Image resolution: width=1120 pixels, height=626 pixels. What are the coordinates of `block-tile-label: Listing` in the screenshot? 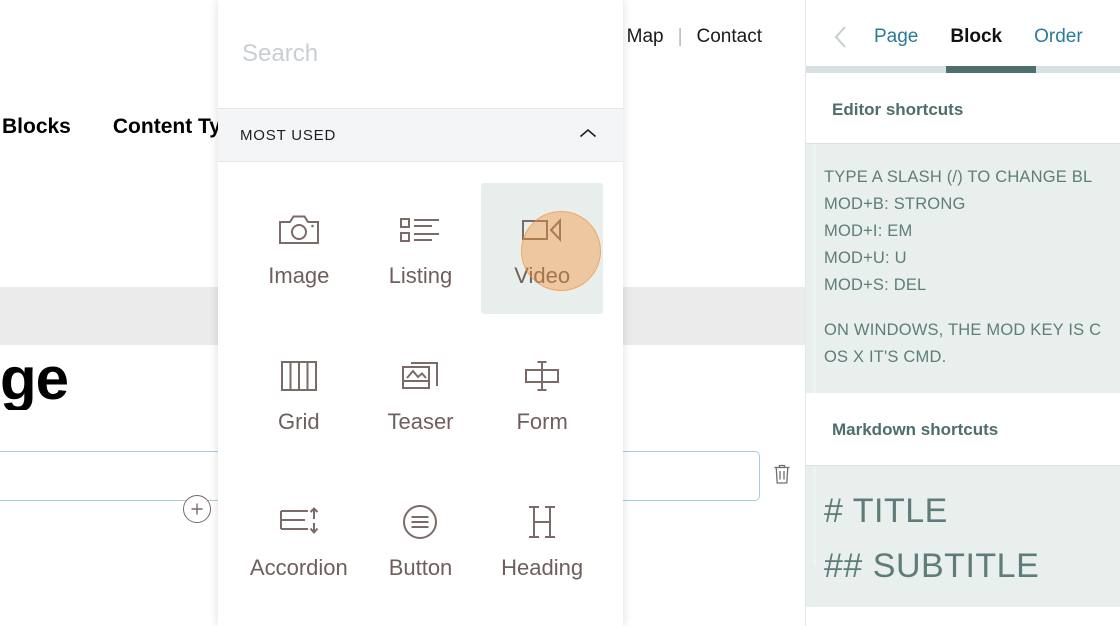 It's located at (420, 275).